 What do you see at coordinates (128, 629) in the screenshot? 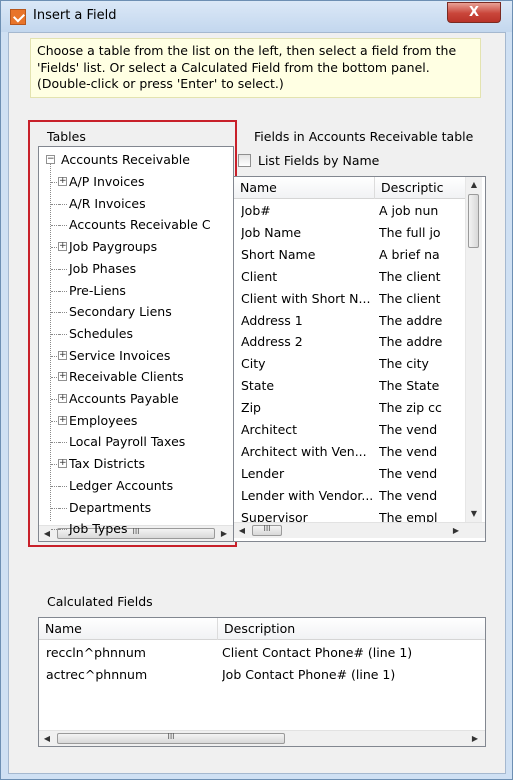
I see `calc-col-name: Name` at bounding box center [128, 629].